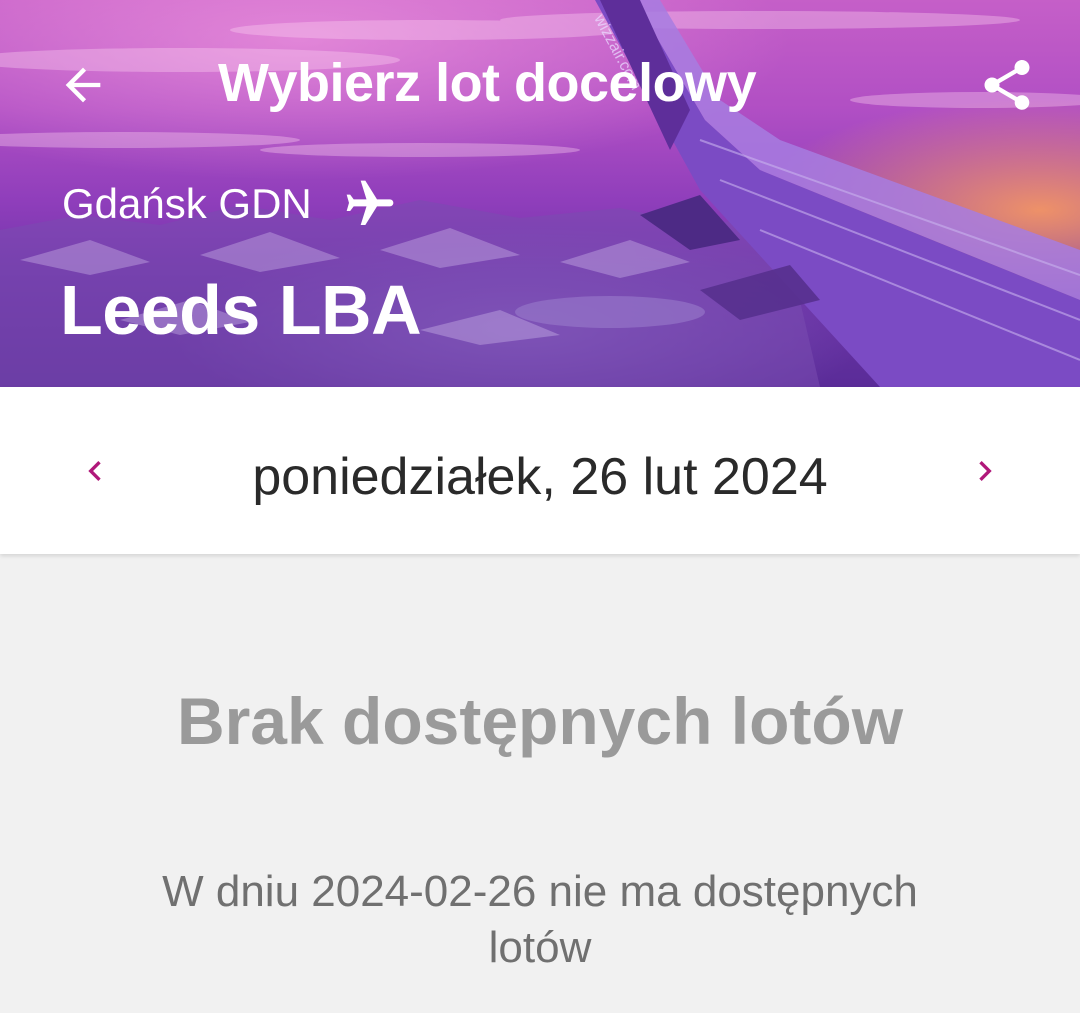 This screenshot has height=1013, width=1080. What do you see at coordinates (241, 310) in the screenshot?
I see `destination-airport: Leeds LBA` at bounding box center [241, 310].